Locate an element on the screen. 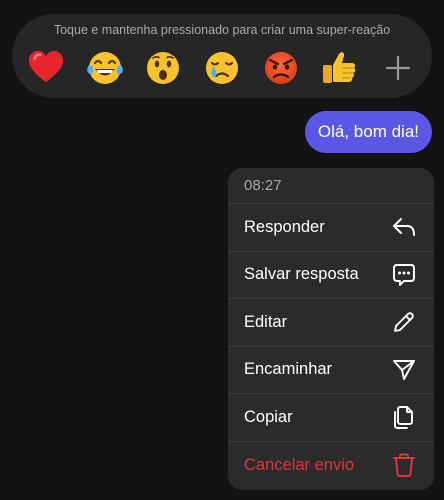 Image resolution: width=444 pixels, height=500 pixels. menu-item-label: Cancelar envio is located at coordinates (299, 464).